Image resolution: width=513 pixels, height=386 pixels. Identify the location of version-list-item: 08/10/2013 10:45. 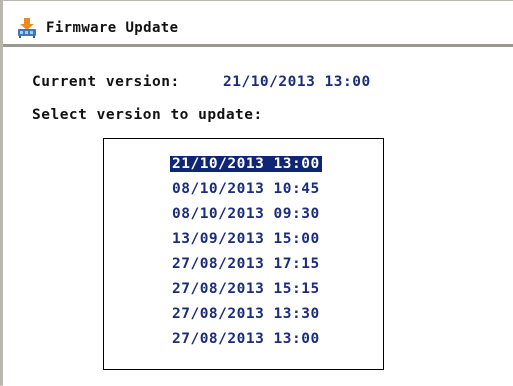
(243, 190).